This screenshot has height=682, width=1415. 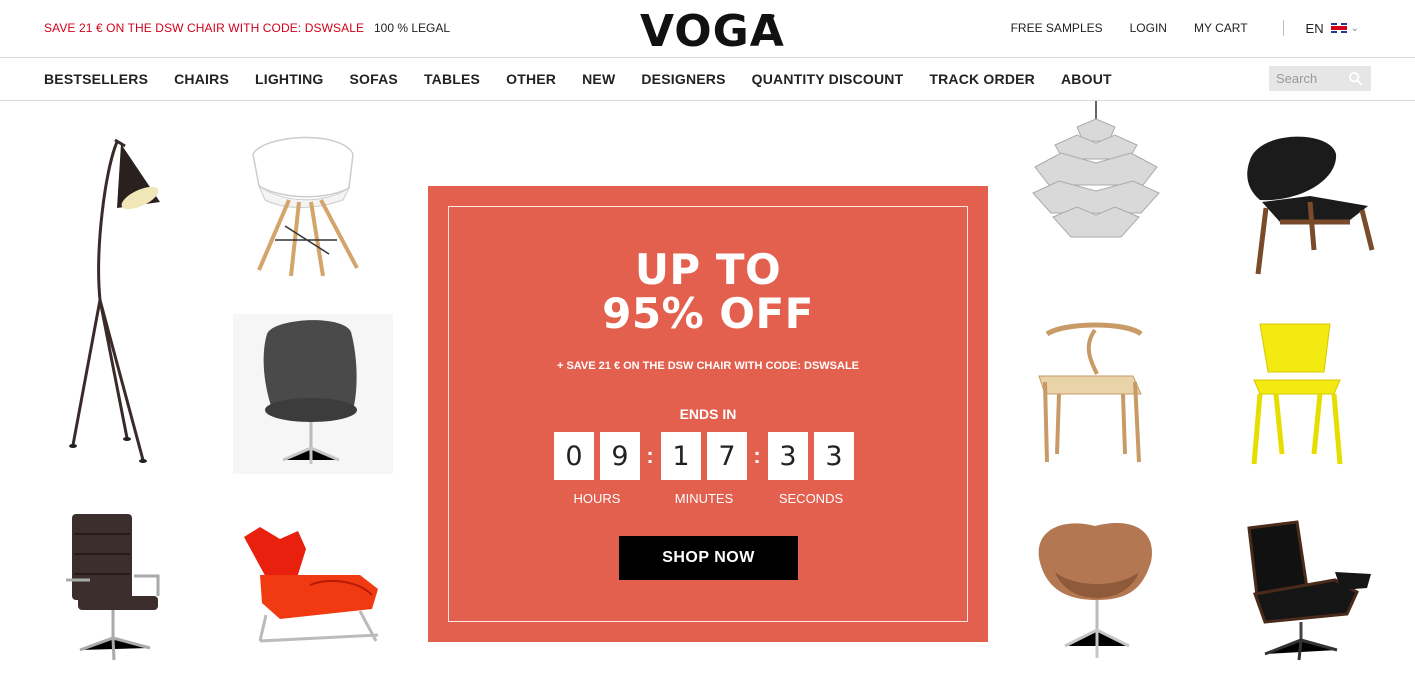 I want to click on top-links: FREE SAMPLES LOGIN MY CART EN ⌄, so click(x=1213, y=28).